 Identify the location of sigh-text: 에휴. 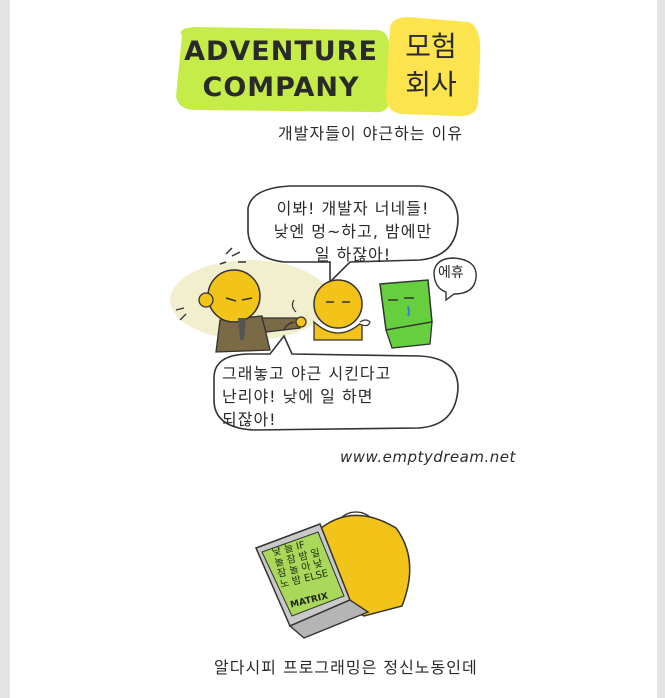
(451, 273).